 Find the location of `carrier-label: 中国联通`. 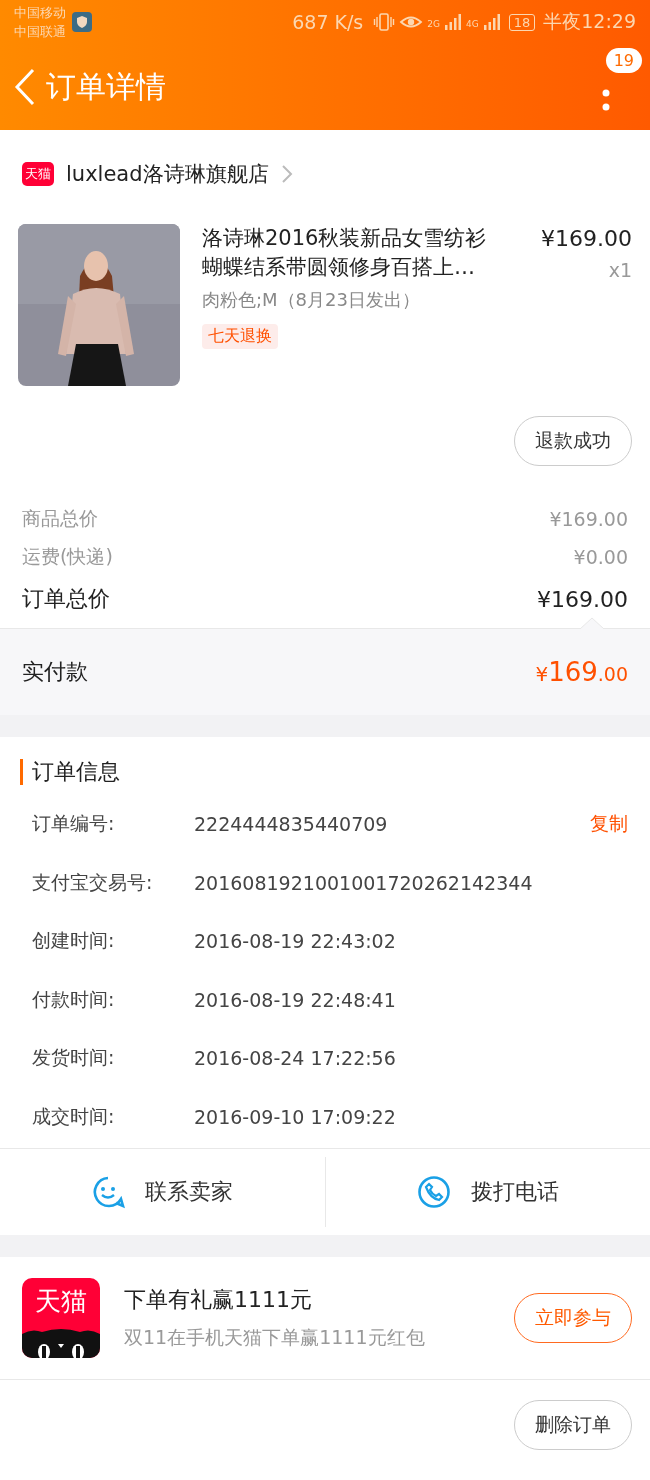

carrier-label: 中国联通 is located at coordinates (40, 32).